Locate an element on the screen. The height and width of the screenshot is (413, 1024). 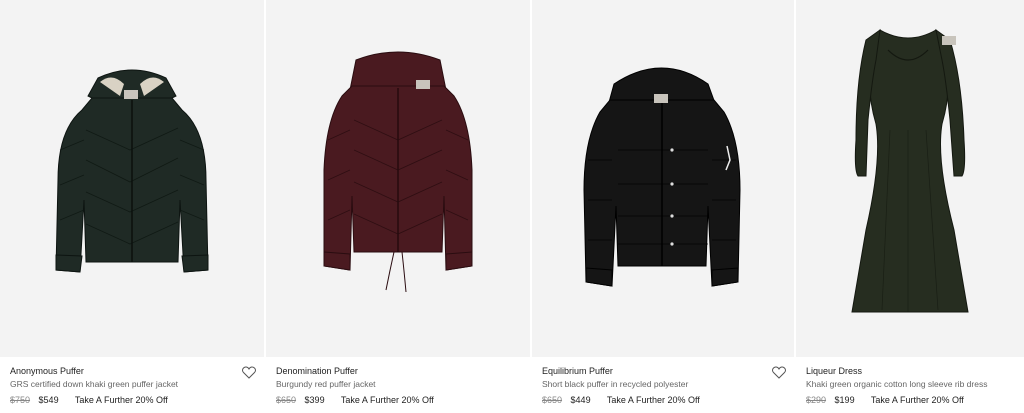
product-description: Burgundy red puffer jacket is located at coordinates (326, 384).